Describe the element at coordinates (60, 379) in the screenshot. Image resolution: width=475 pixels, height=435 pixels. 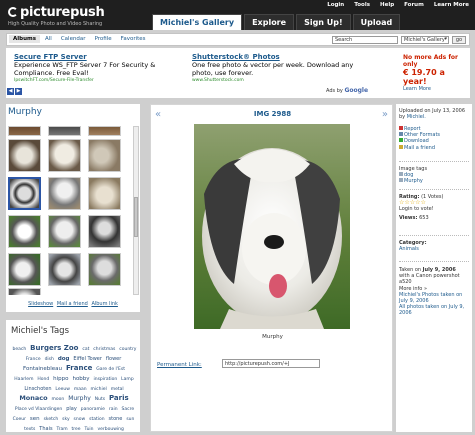
I see `tag-link: hippo` at that location.